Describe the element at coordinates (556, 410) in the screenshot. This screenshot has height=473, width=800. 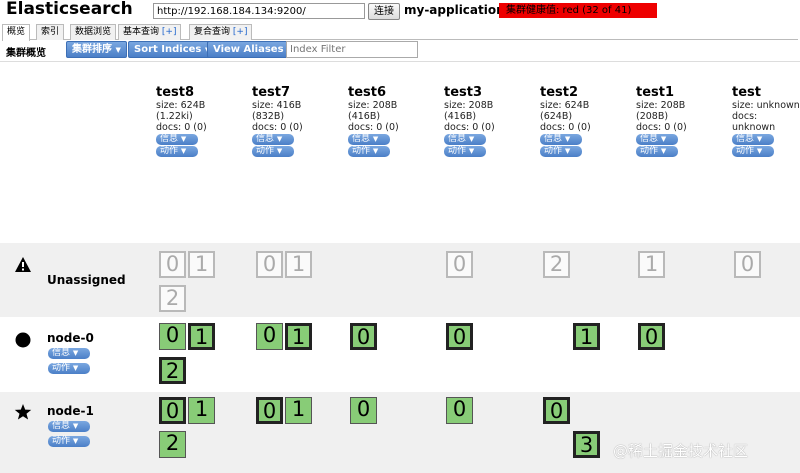
I see `node-1-shard-test2-0: 0` at that location.